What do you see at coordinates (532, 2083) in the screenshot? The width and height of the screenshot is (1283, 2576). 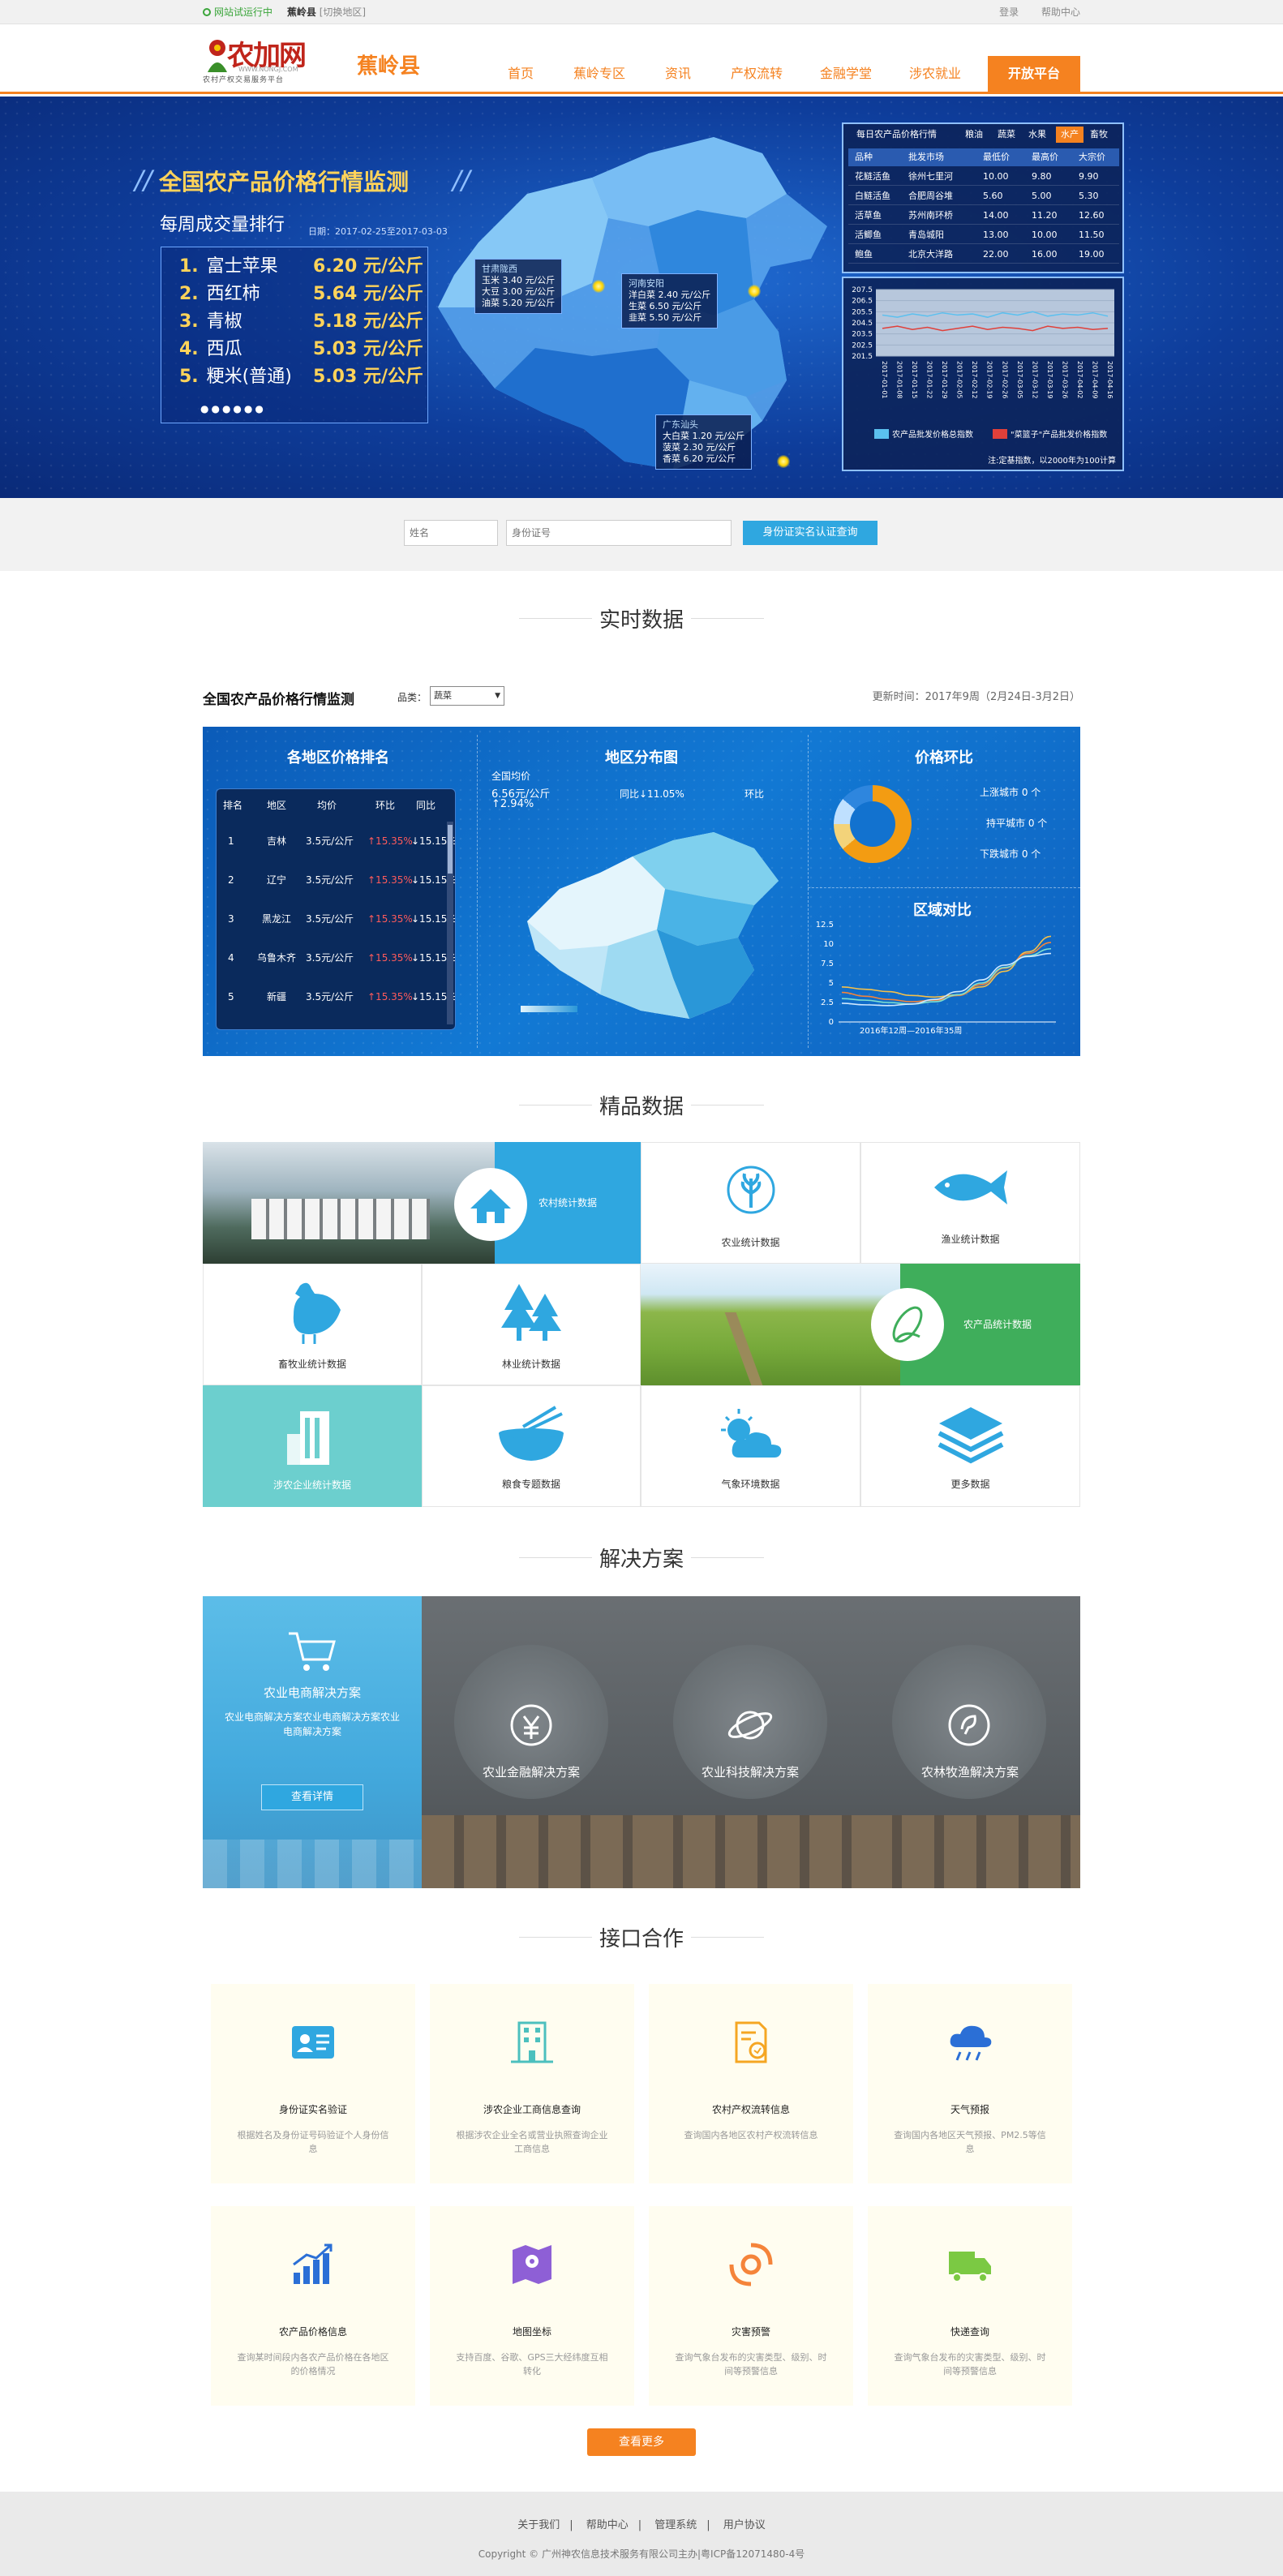 I see `api-card-enterprise: 涉农企业工商信息查询 根据涉农企业全名或营业执照查询企业工商信息` at bounding box center [532, 2083].